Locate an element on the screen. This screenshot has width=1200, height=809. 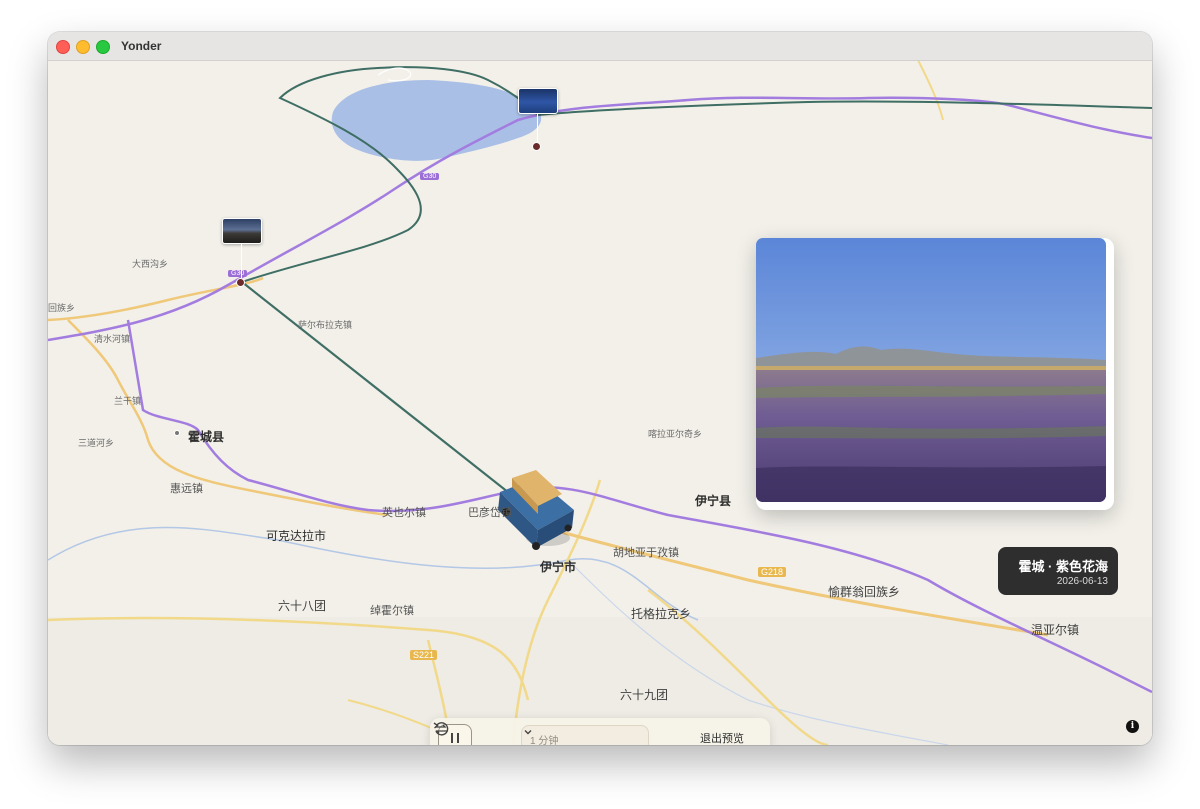
lavender-field-photo is located at coordinates (931, 370).